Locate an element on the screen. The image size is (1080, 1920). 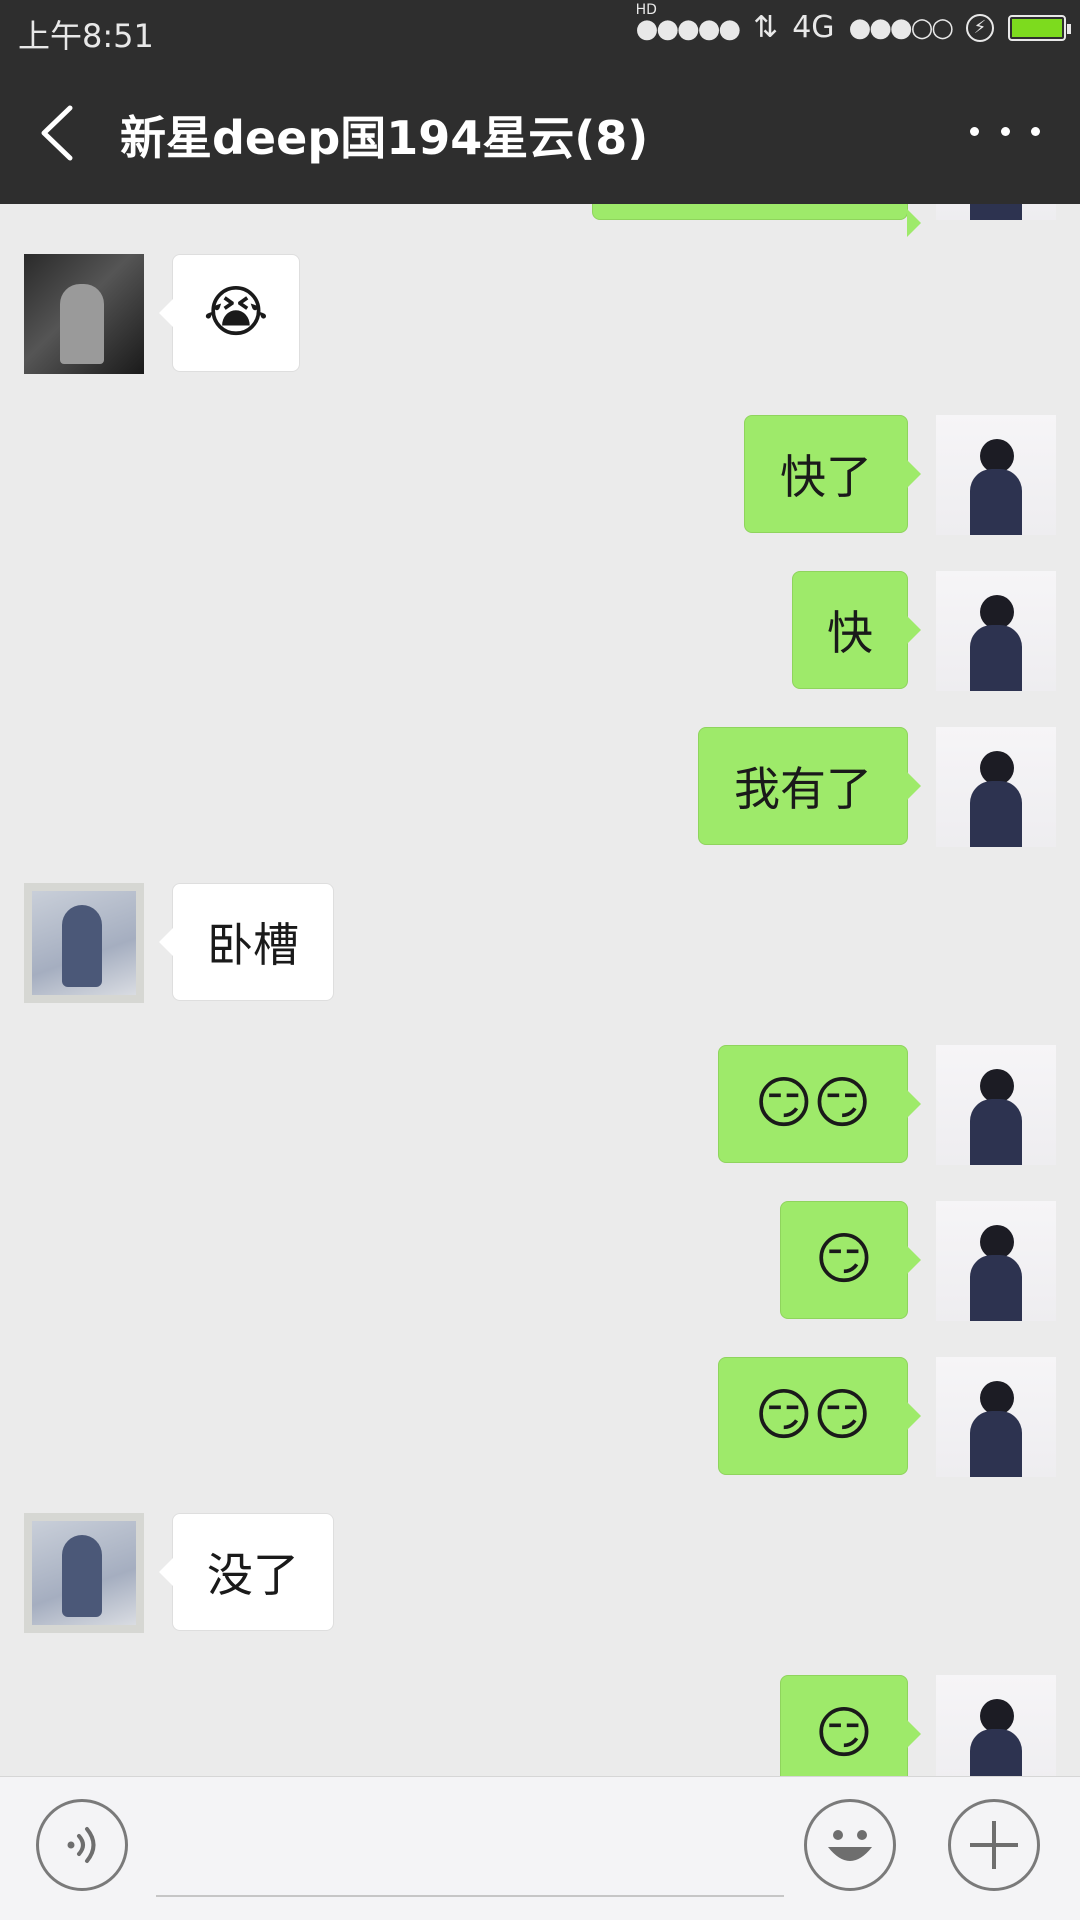
voice-icon is located at coordinates (81, 1845).